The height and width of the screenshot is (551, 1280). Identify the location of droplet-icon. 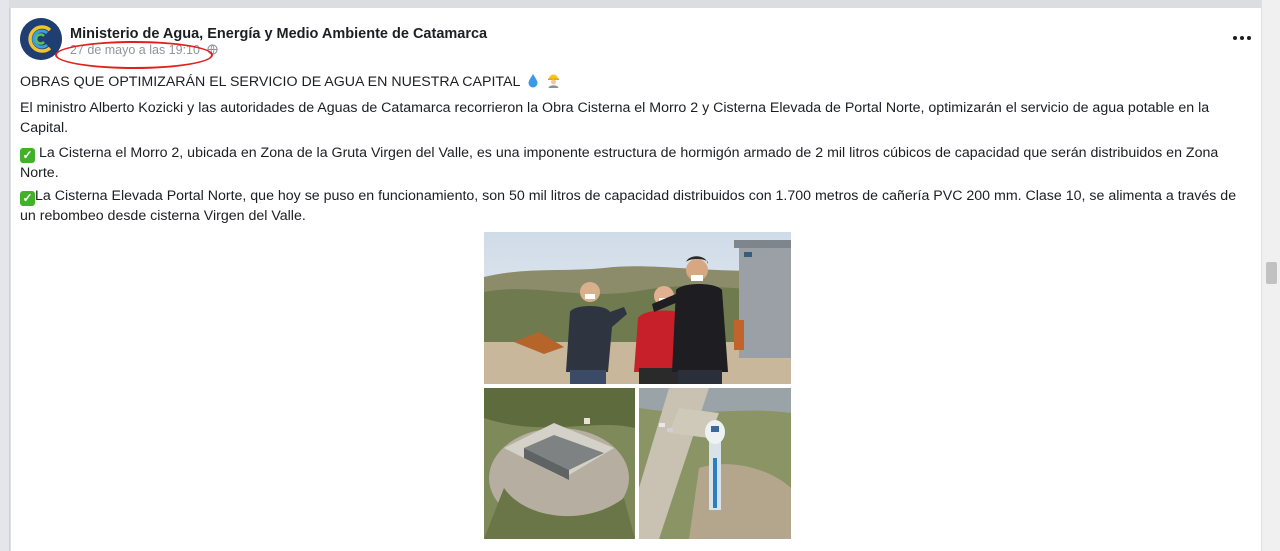
(533, 83).